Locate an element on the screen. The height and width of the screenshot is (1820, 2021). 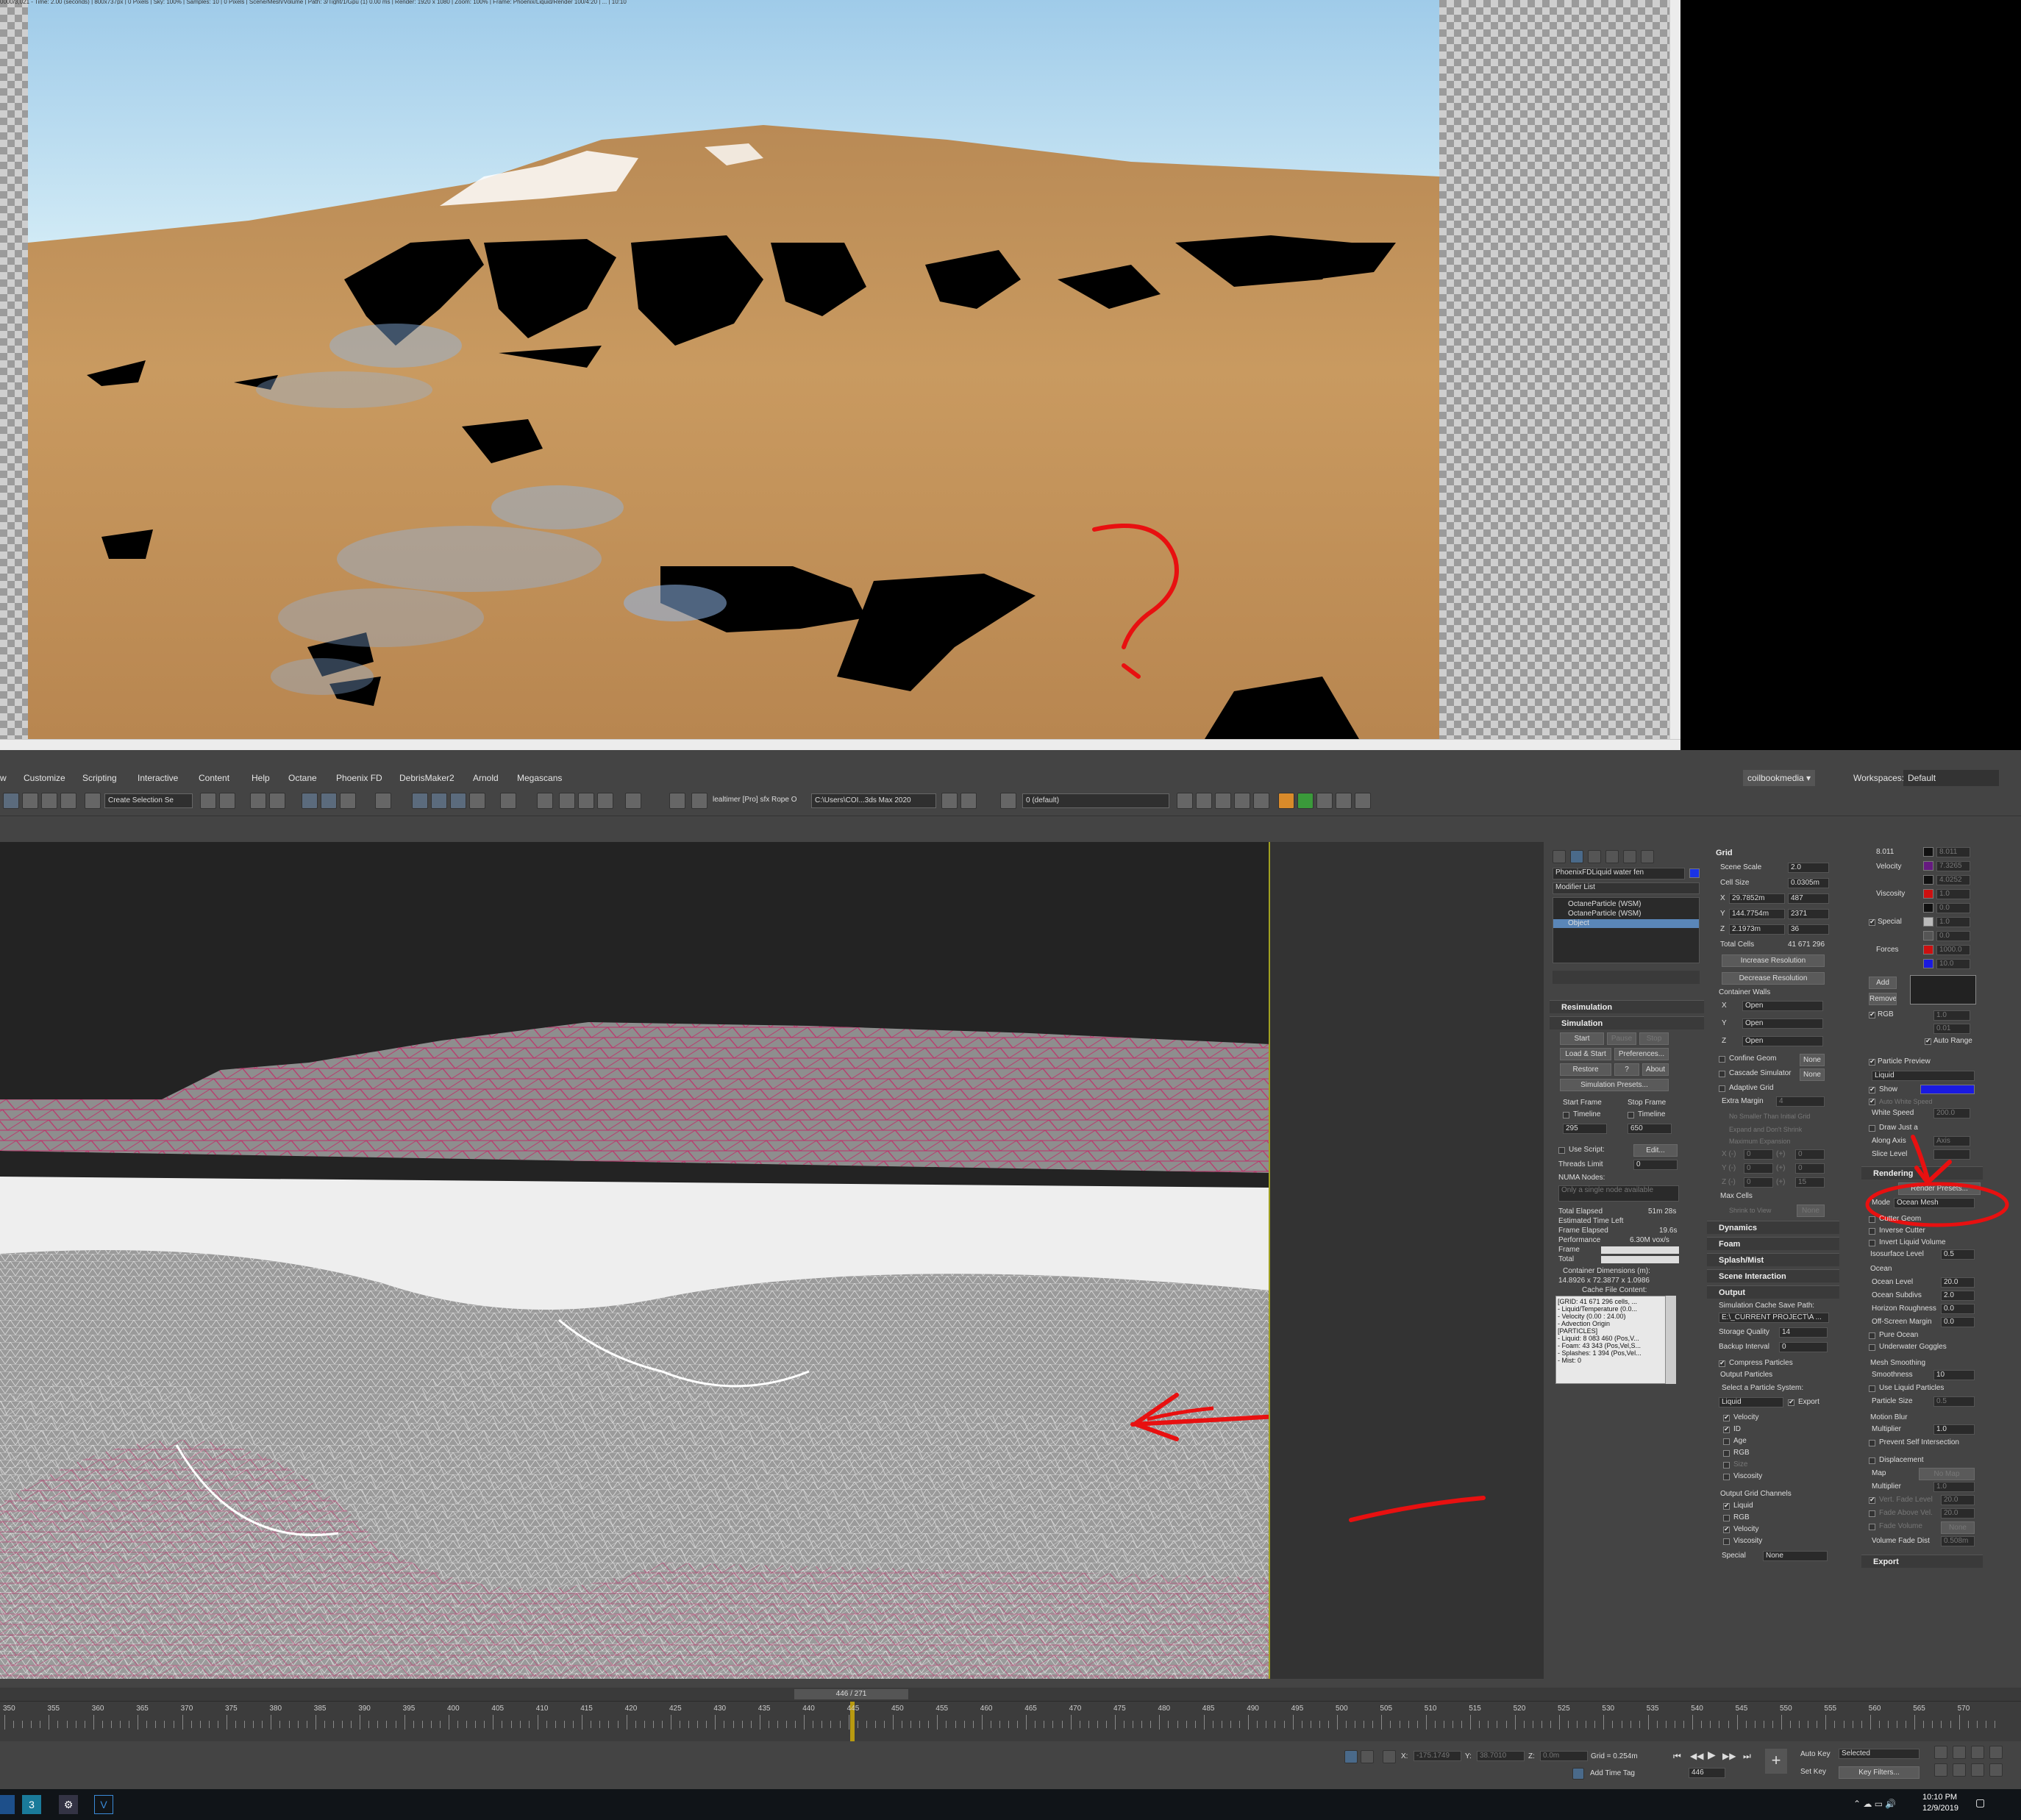
set-project-icon is located at coordinates (969, 801).